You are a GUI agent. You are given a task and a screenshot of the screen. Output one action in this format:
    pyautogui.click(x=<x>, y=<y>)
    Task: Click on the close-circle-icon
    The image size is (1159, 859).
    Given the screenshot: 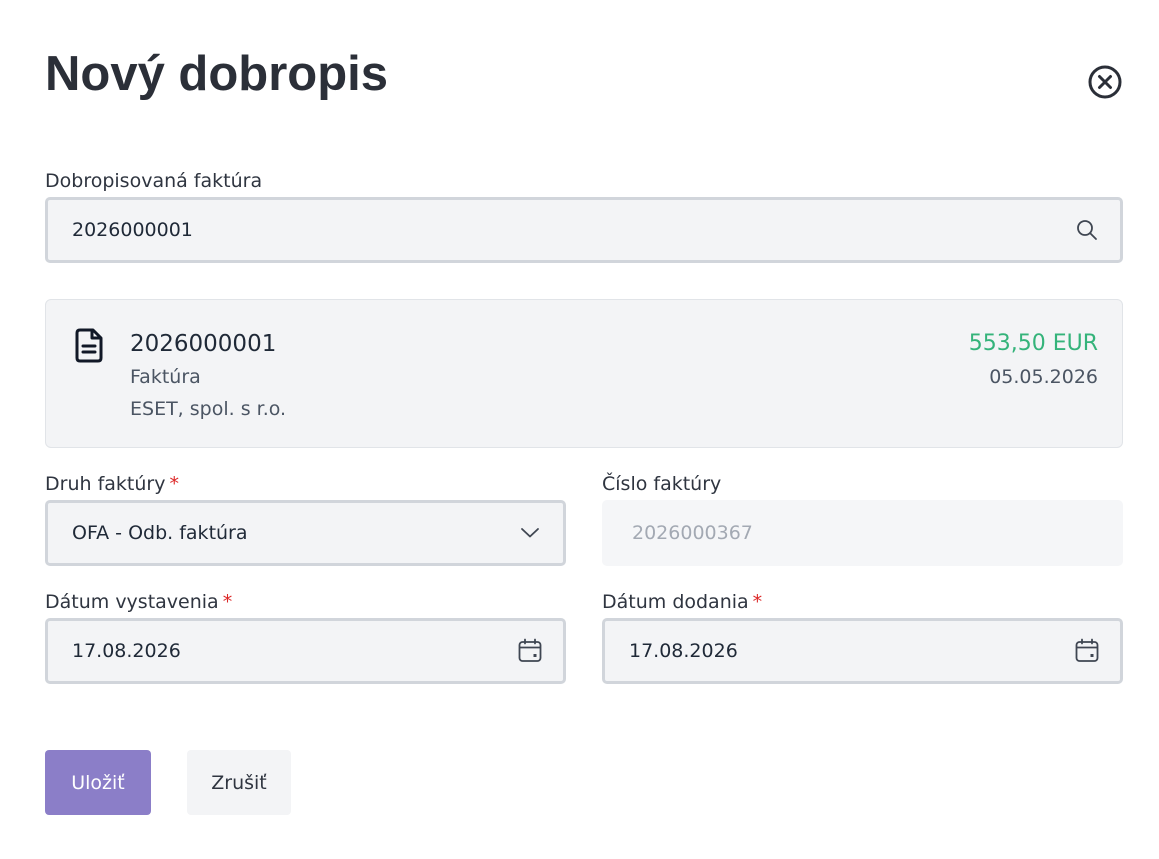 What is the action you would take?
    pyautogui.click(x=1105, y=82)
    